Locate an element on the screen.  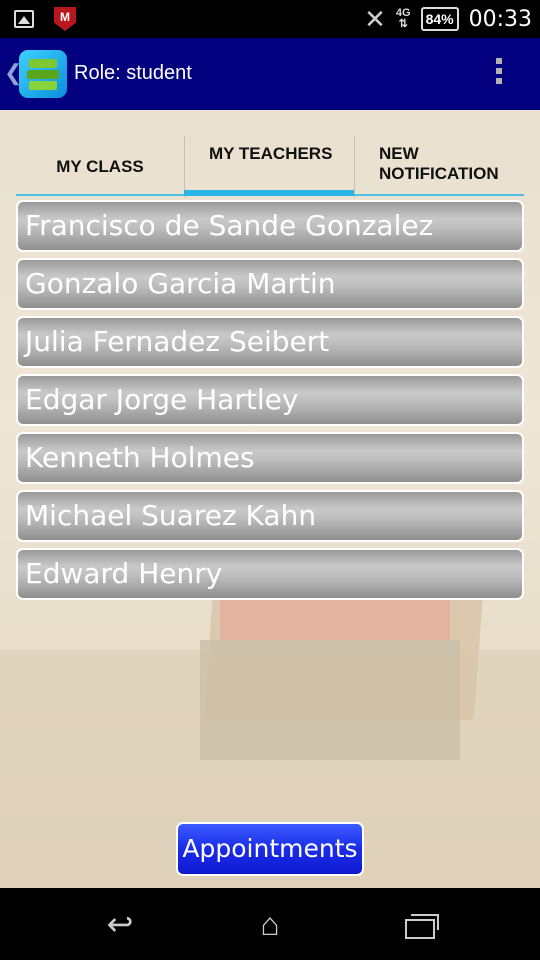
navigation-bar: ↩ ⌂ is located at coordinates (270, 924).